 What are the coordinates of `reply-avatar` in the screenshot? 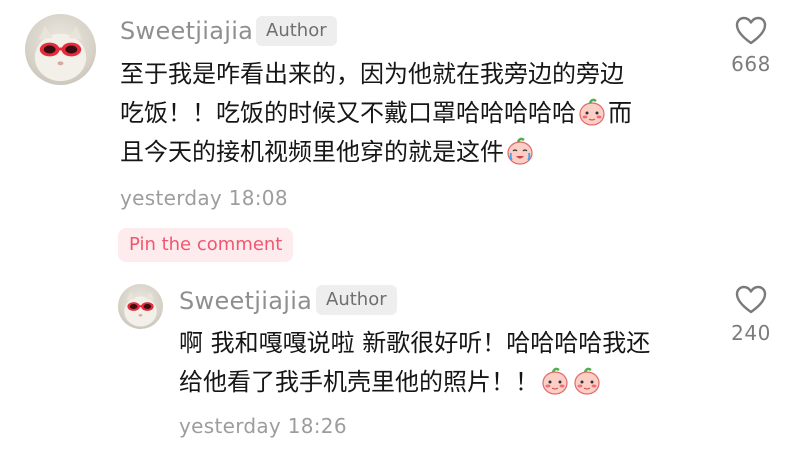 It's located at (140, 306).